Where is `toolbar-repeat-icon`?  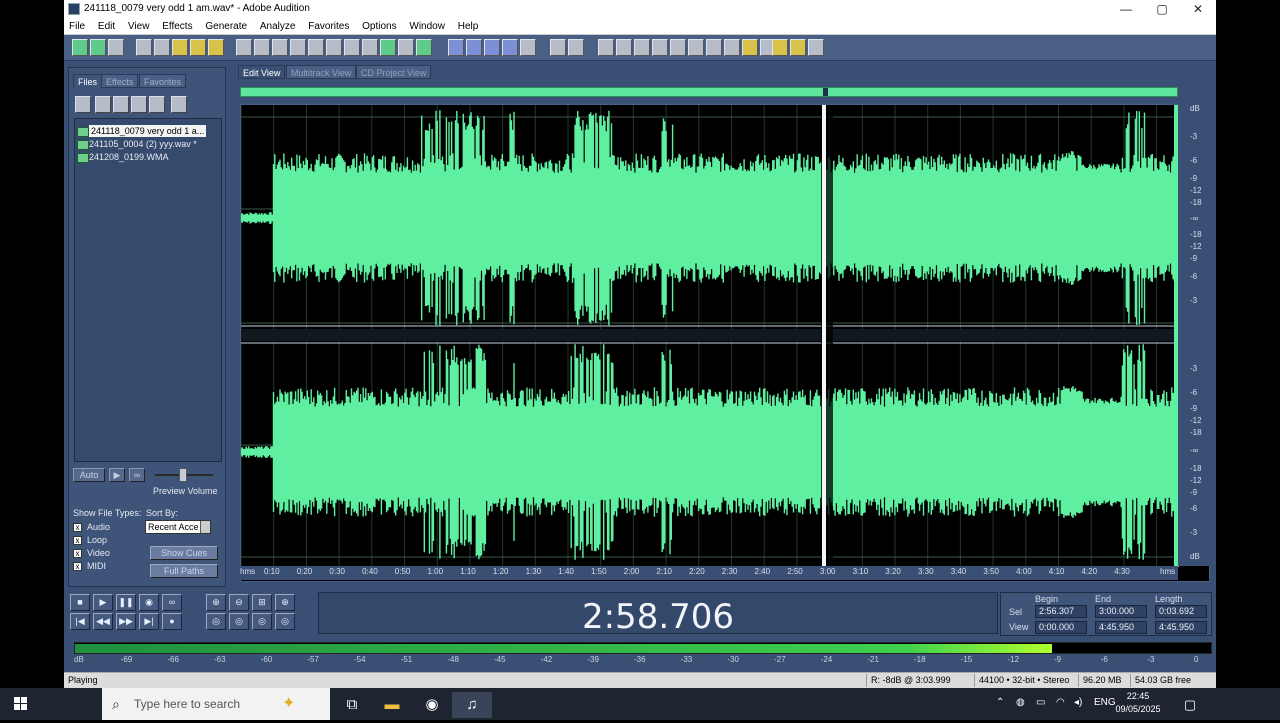 toolbar-repeat-icon is located at coordinates (280, 47).